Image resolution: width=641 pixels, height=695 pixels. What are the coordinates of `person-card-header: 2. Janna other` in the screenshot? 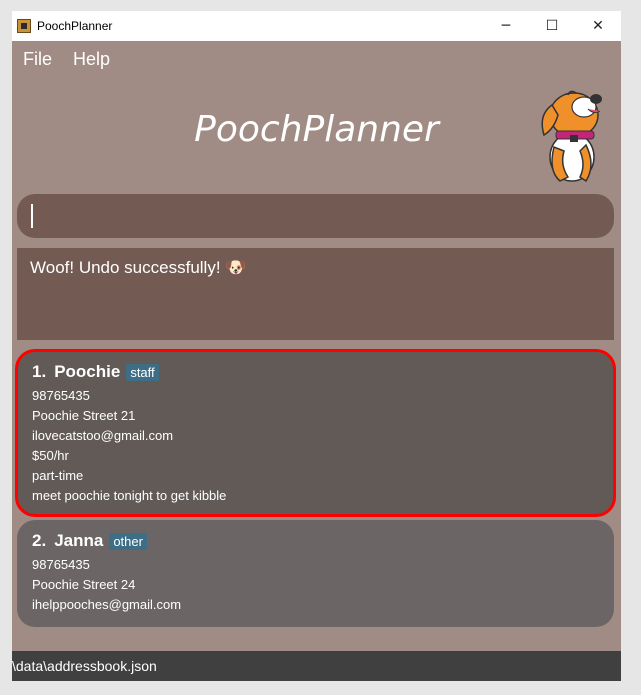 It's located at (315, 541).